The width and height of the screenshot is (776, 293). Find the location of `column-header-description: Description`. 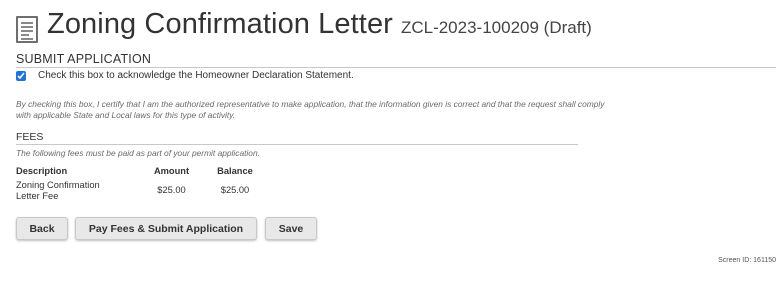

column-header-description: Description is located at coordinates (42, 171).